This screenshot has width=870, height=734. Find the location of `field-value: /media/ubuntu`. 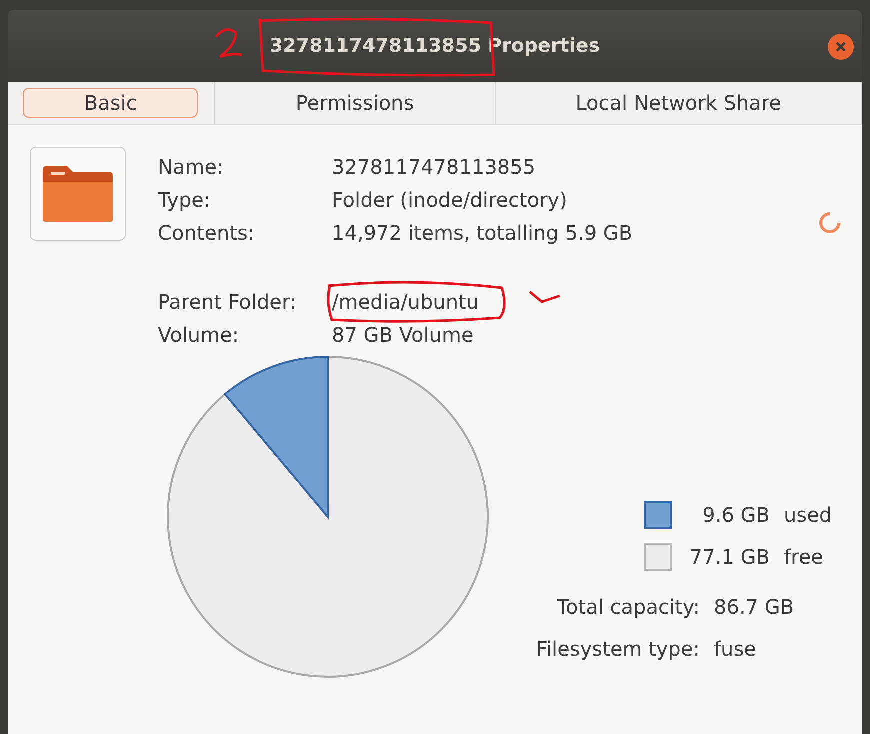

field-value: /media/ubuntu is located at coordinates (482, 302).